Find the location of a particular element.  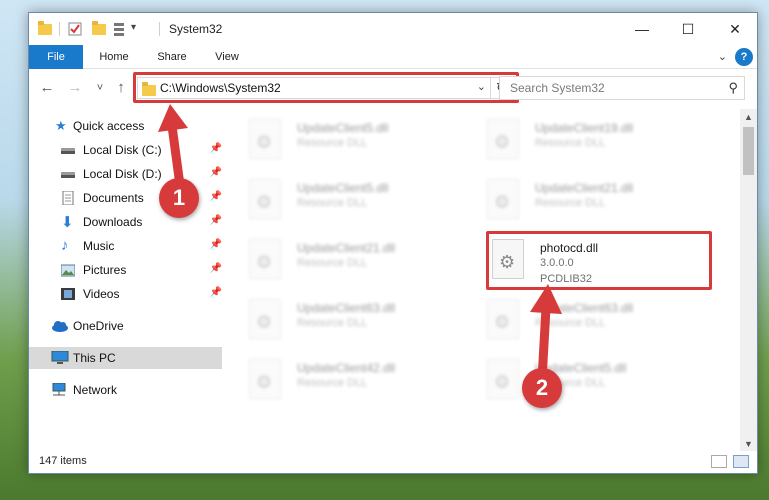

recent-locations-icon: ˅ is located at coordinates (100, 88).